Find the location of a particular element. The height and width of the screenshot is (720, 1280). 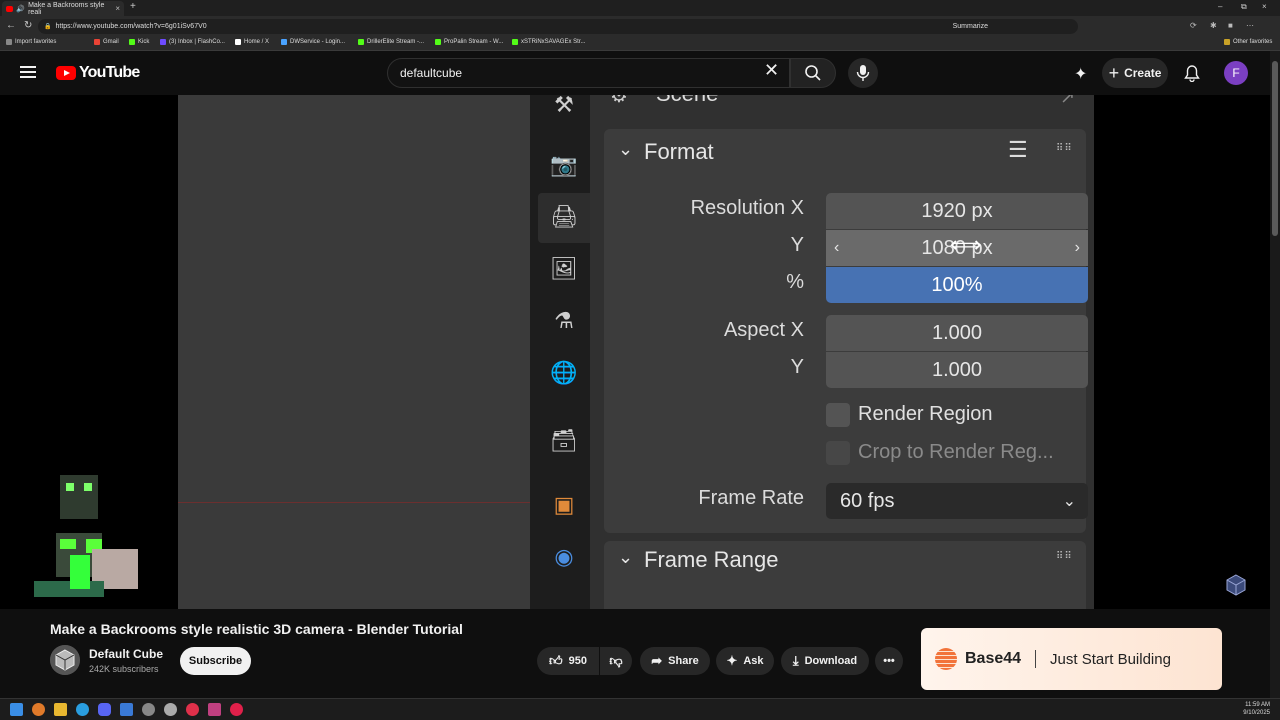

resolution-percent-field: 100% is located at coordinates (957, 285).